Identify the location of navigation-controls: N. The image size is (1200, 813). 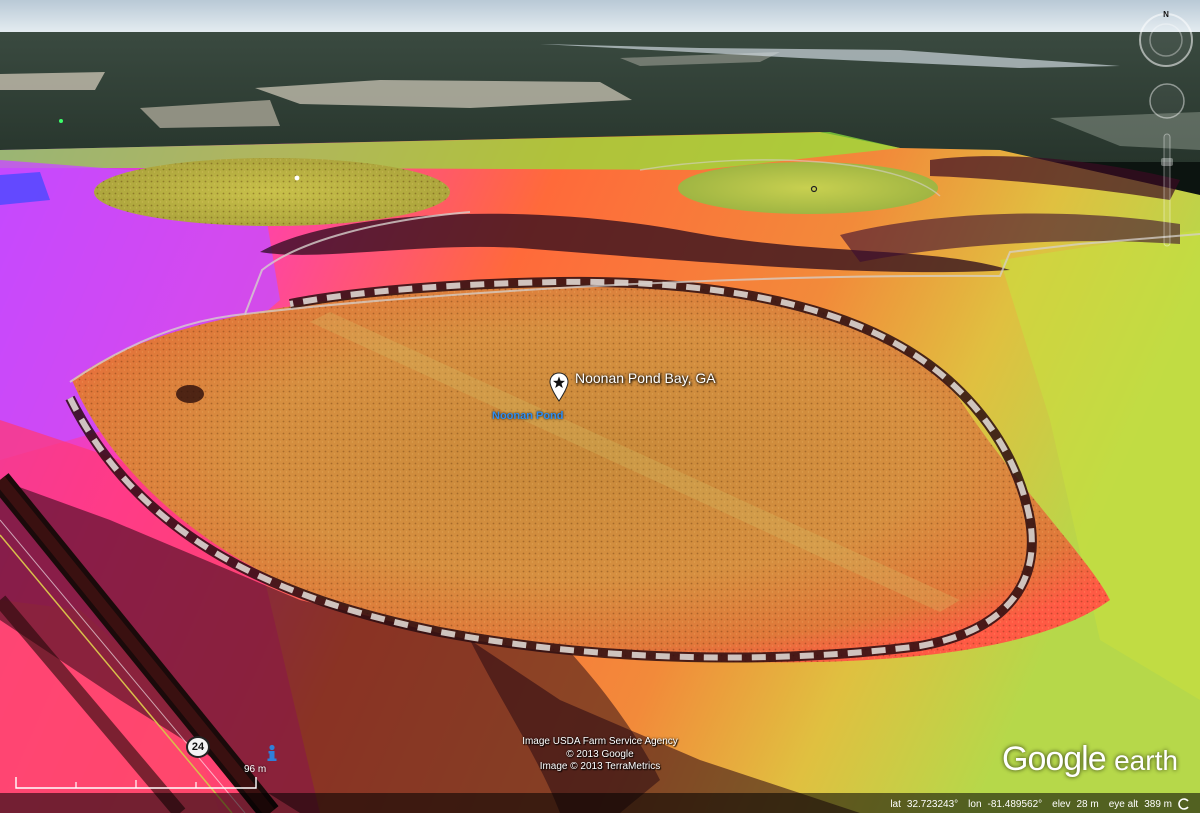
(1167, 131).